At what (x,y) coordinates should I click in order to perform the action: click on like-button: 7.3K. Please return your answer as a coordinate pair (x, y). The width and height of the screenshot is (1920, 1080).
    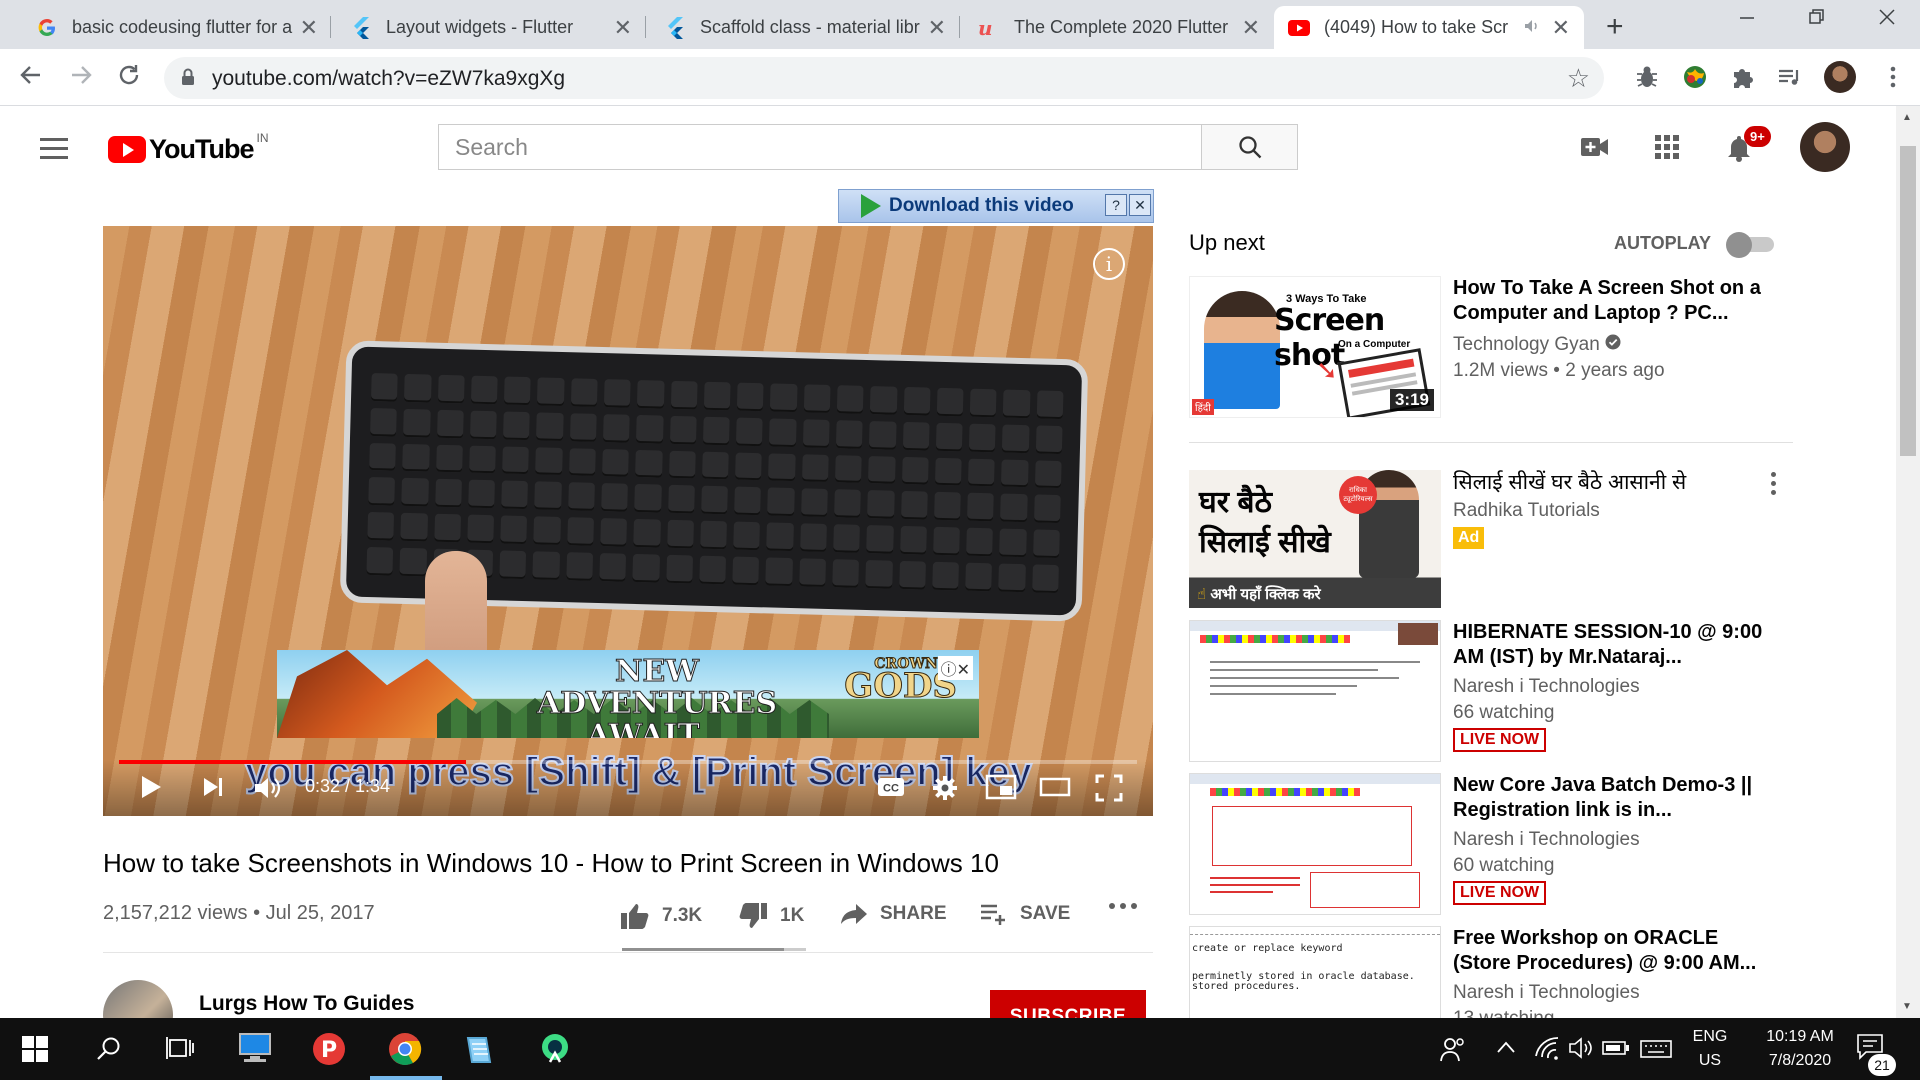
    Looking at the image, I should click on (661, 916).